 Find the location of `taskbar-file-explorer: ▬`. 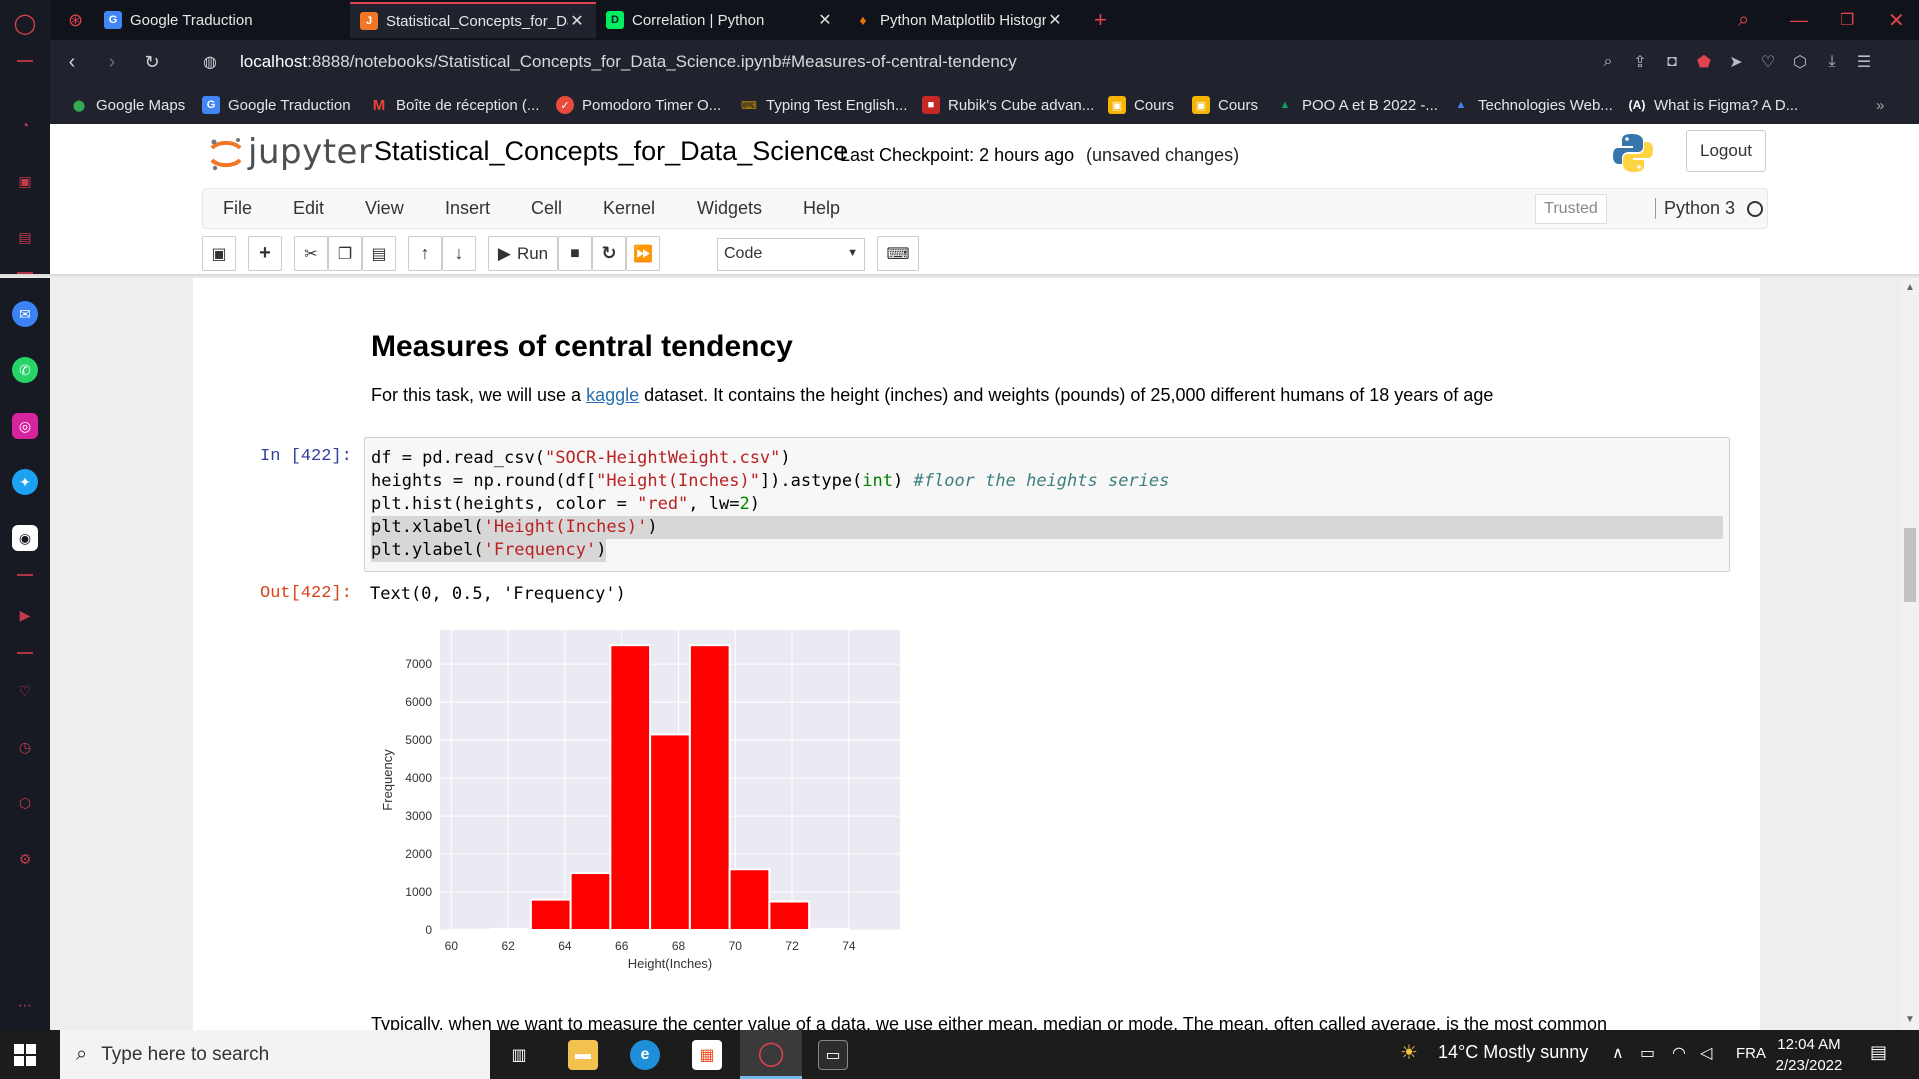

taskbar-file-explorer: ▬ is located at coordinates (583, 1054).